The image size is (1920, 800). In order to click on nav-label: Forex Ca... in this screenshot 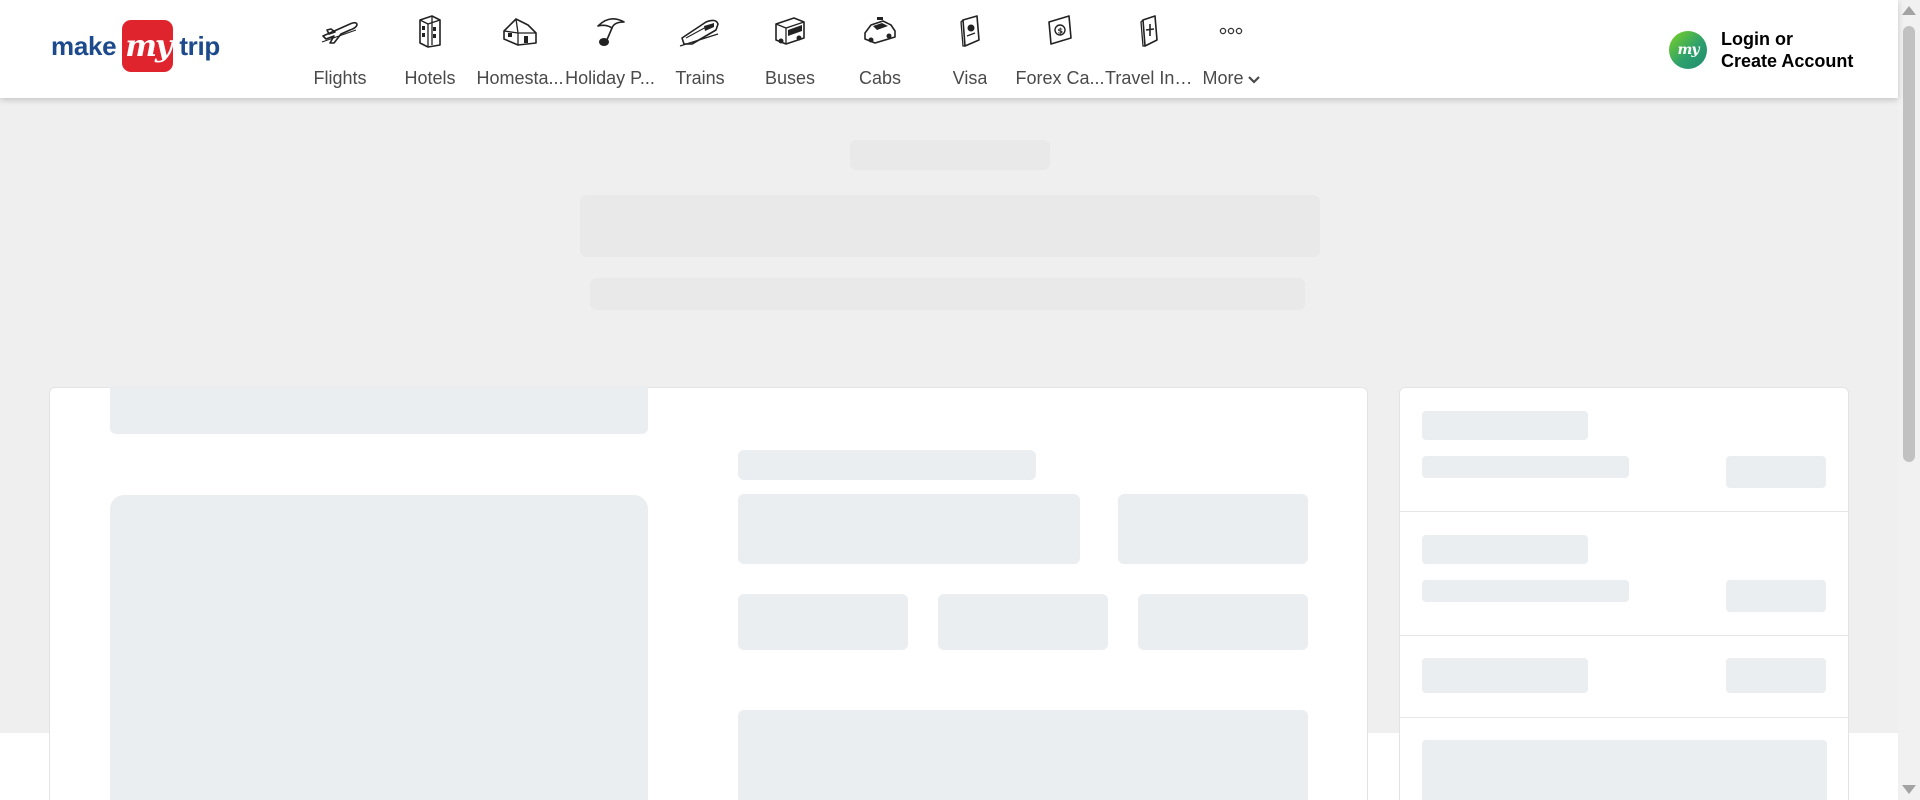, I will do `click(1060, 78)`.